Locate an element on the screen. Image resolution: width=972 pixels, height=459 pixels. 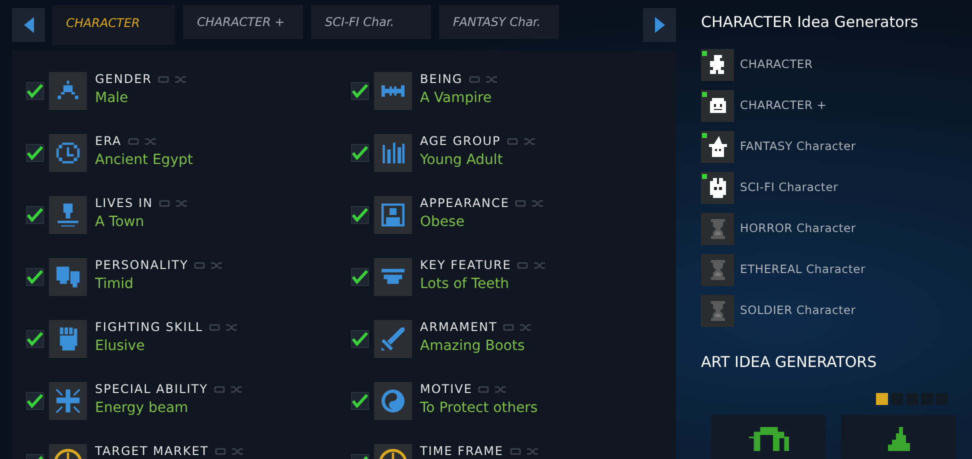
sidebar-title: CHARACTER Idea Generators is located at coordinates (809, 22).